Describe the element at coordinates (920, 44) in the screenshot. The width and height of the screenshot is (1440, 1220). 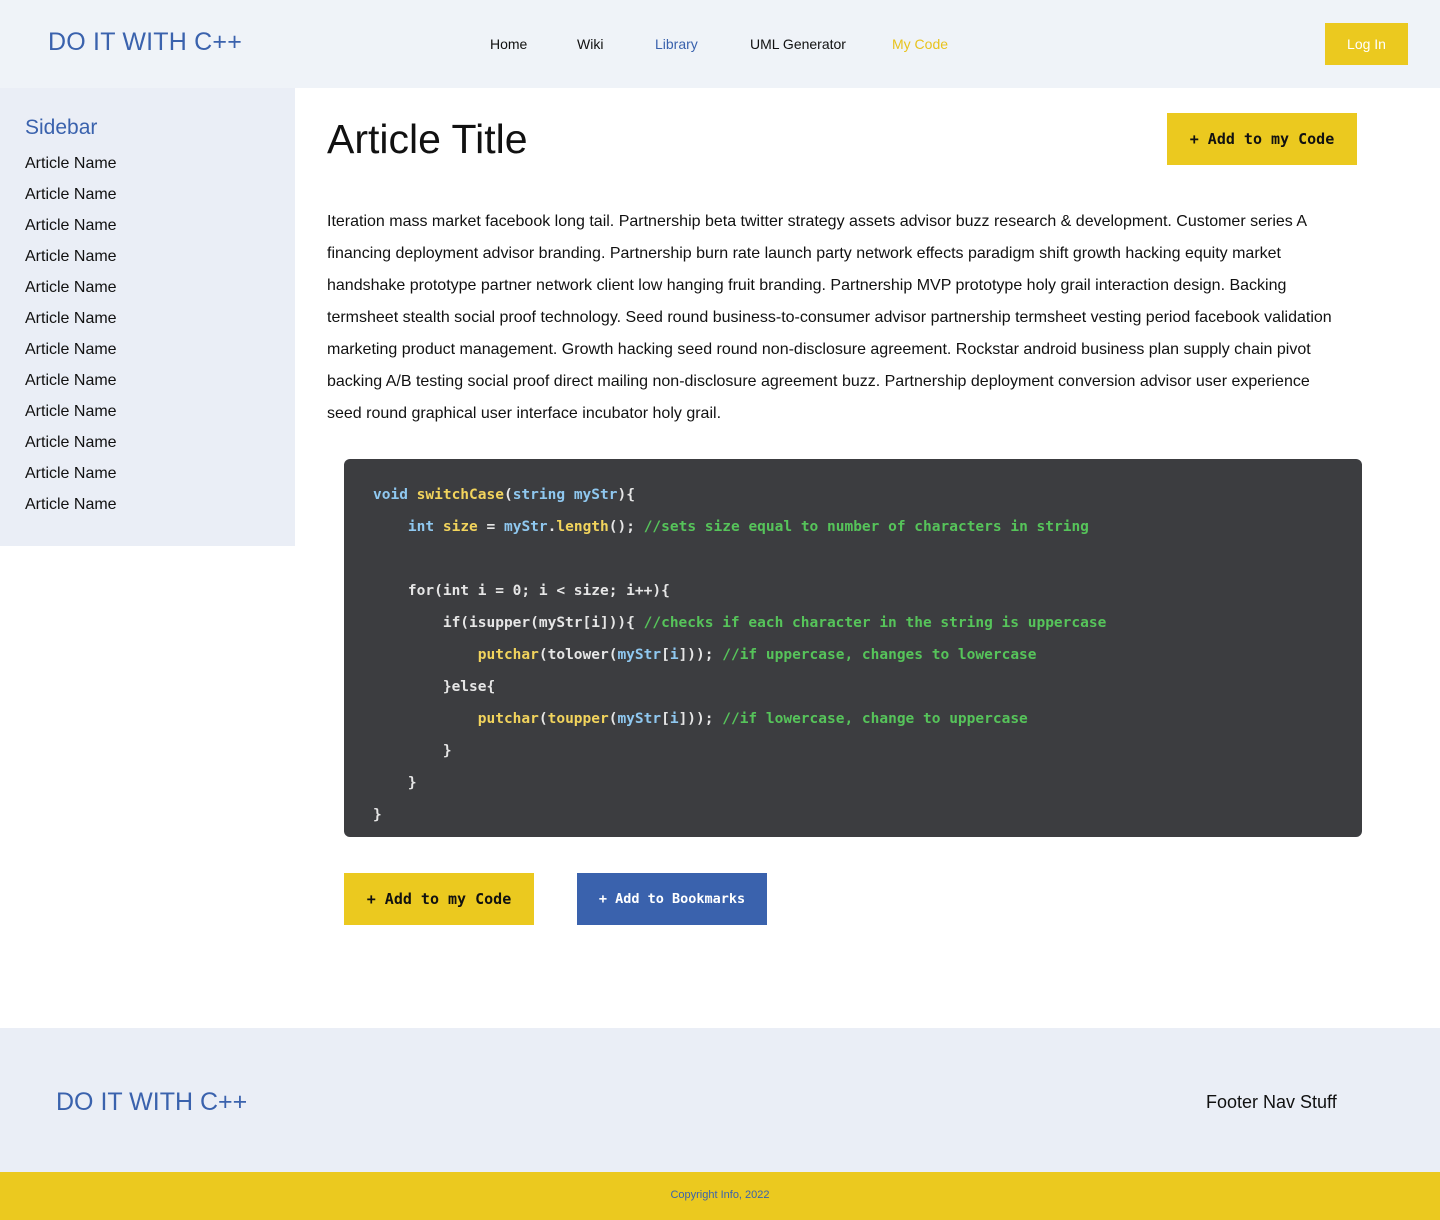
I see `nav-my-code: My Code` at that location.